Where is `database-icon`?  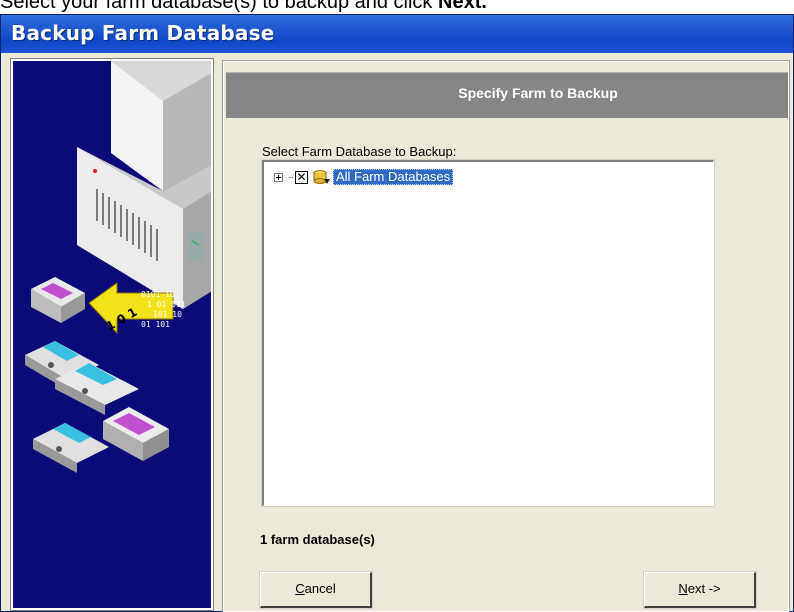 database-icon is located at coordinates (321, 177).